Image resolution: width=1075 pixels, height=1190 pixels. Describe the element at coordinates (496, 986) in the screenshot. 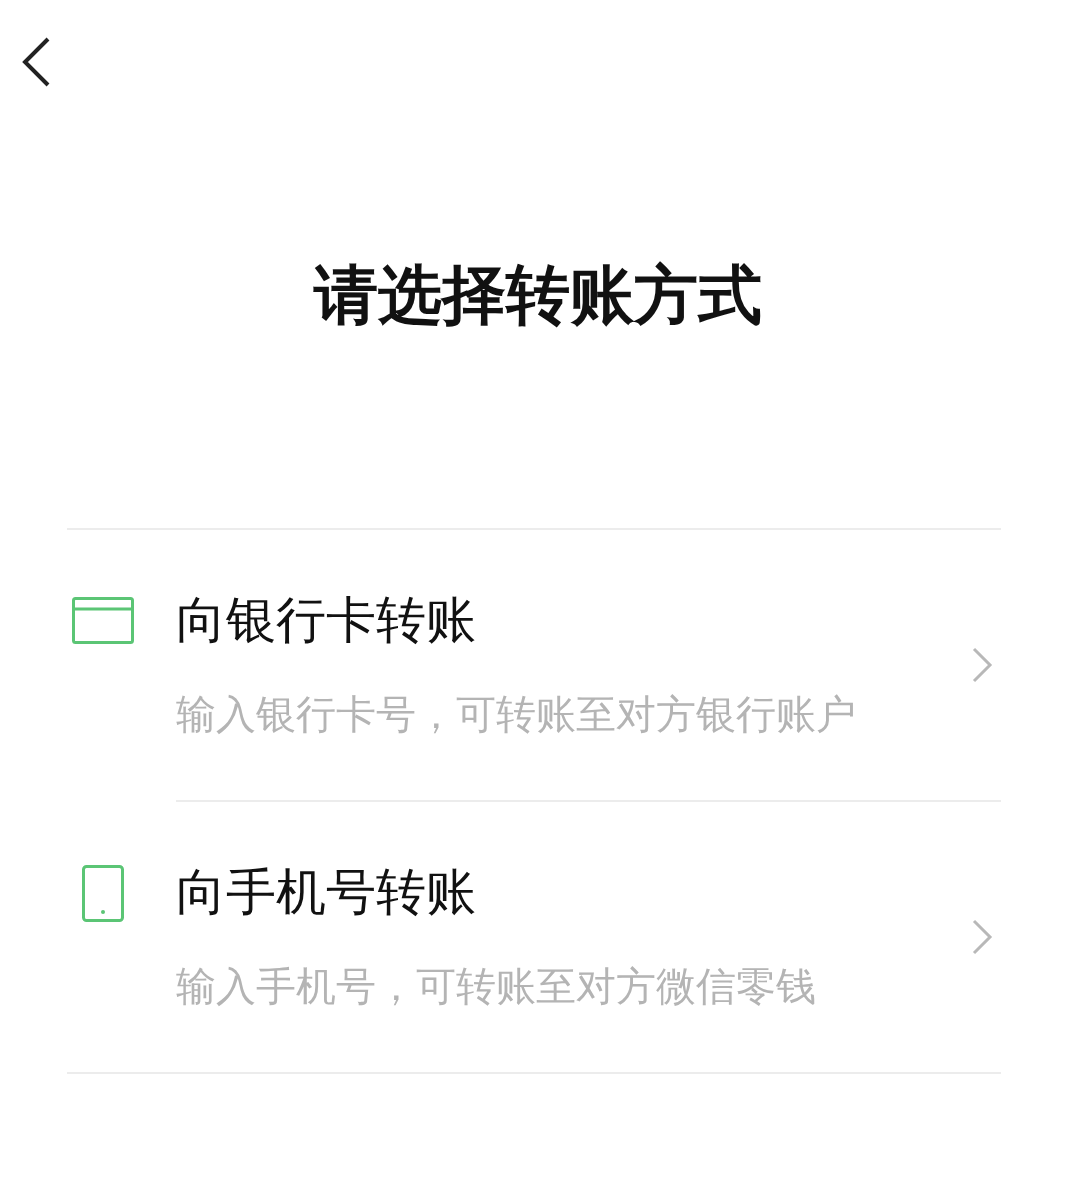

I see `option-description: 输入手机号，可转账至对方微信零钱` at that location.